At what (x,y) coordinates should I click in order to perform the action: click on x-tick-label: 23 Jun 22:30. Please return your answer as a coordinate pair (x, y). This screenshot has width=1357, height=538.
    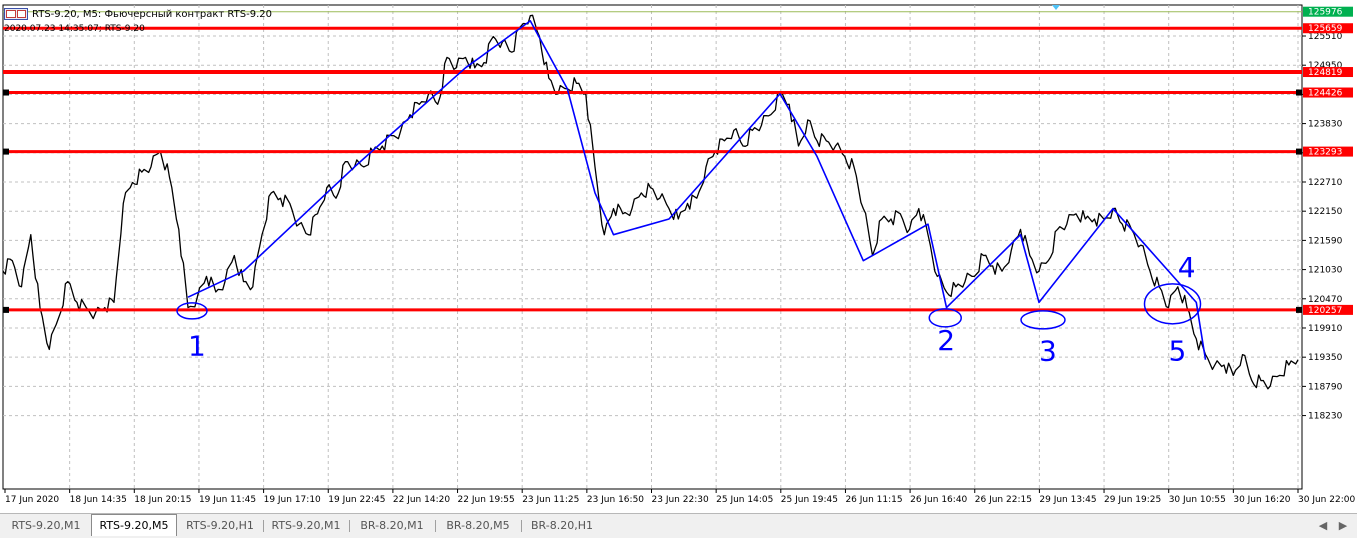
    Looking at the image, I should click on (680, 500).